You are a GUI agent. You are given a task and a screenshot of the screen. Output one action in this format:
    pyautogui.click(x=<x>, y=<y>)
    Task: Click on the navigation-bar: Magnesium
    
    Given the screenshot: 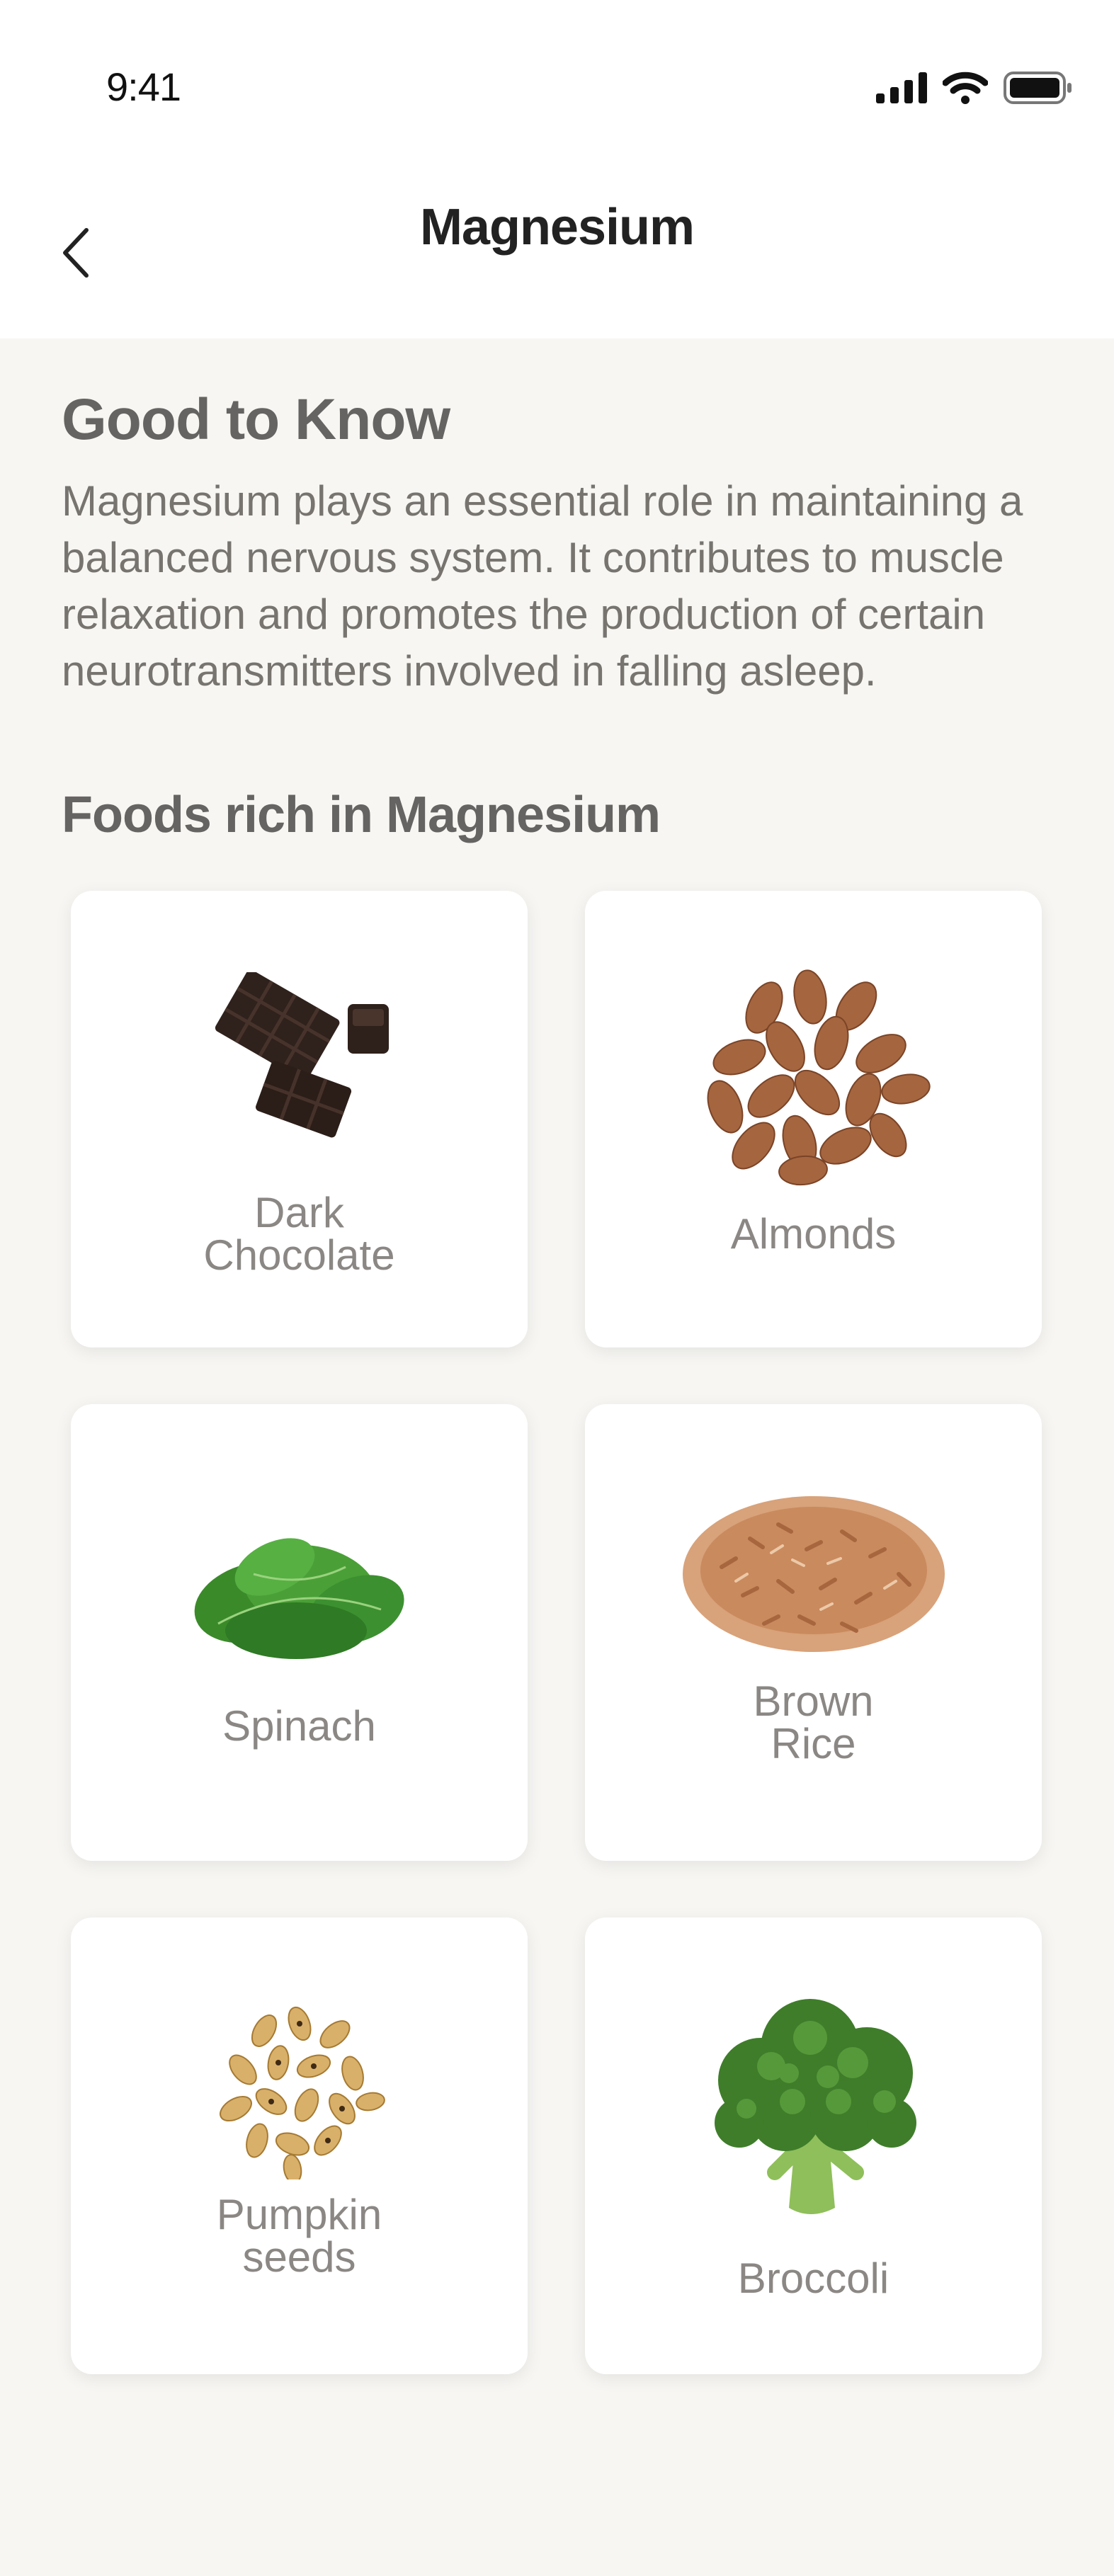 What is the action you would take?
    pyautogui.click(x=557, y=252)
    